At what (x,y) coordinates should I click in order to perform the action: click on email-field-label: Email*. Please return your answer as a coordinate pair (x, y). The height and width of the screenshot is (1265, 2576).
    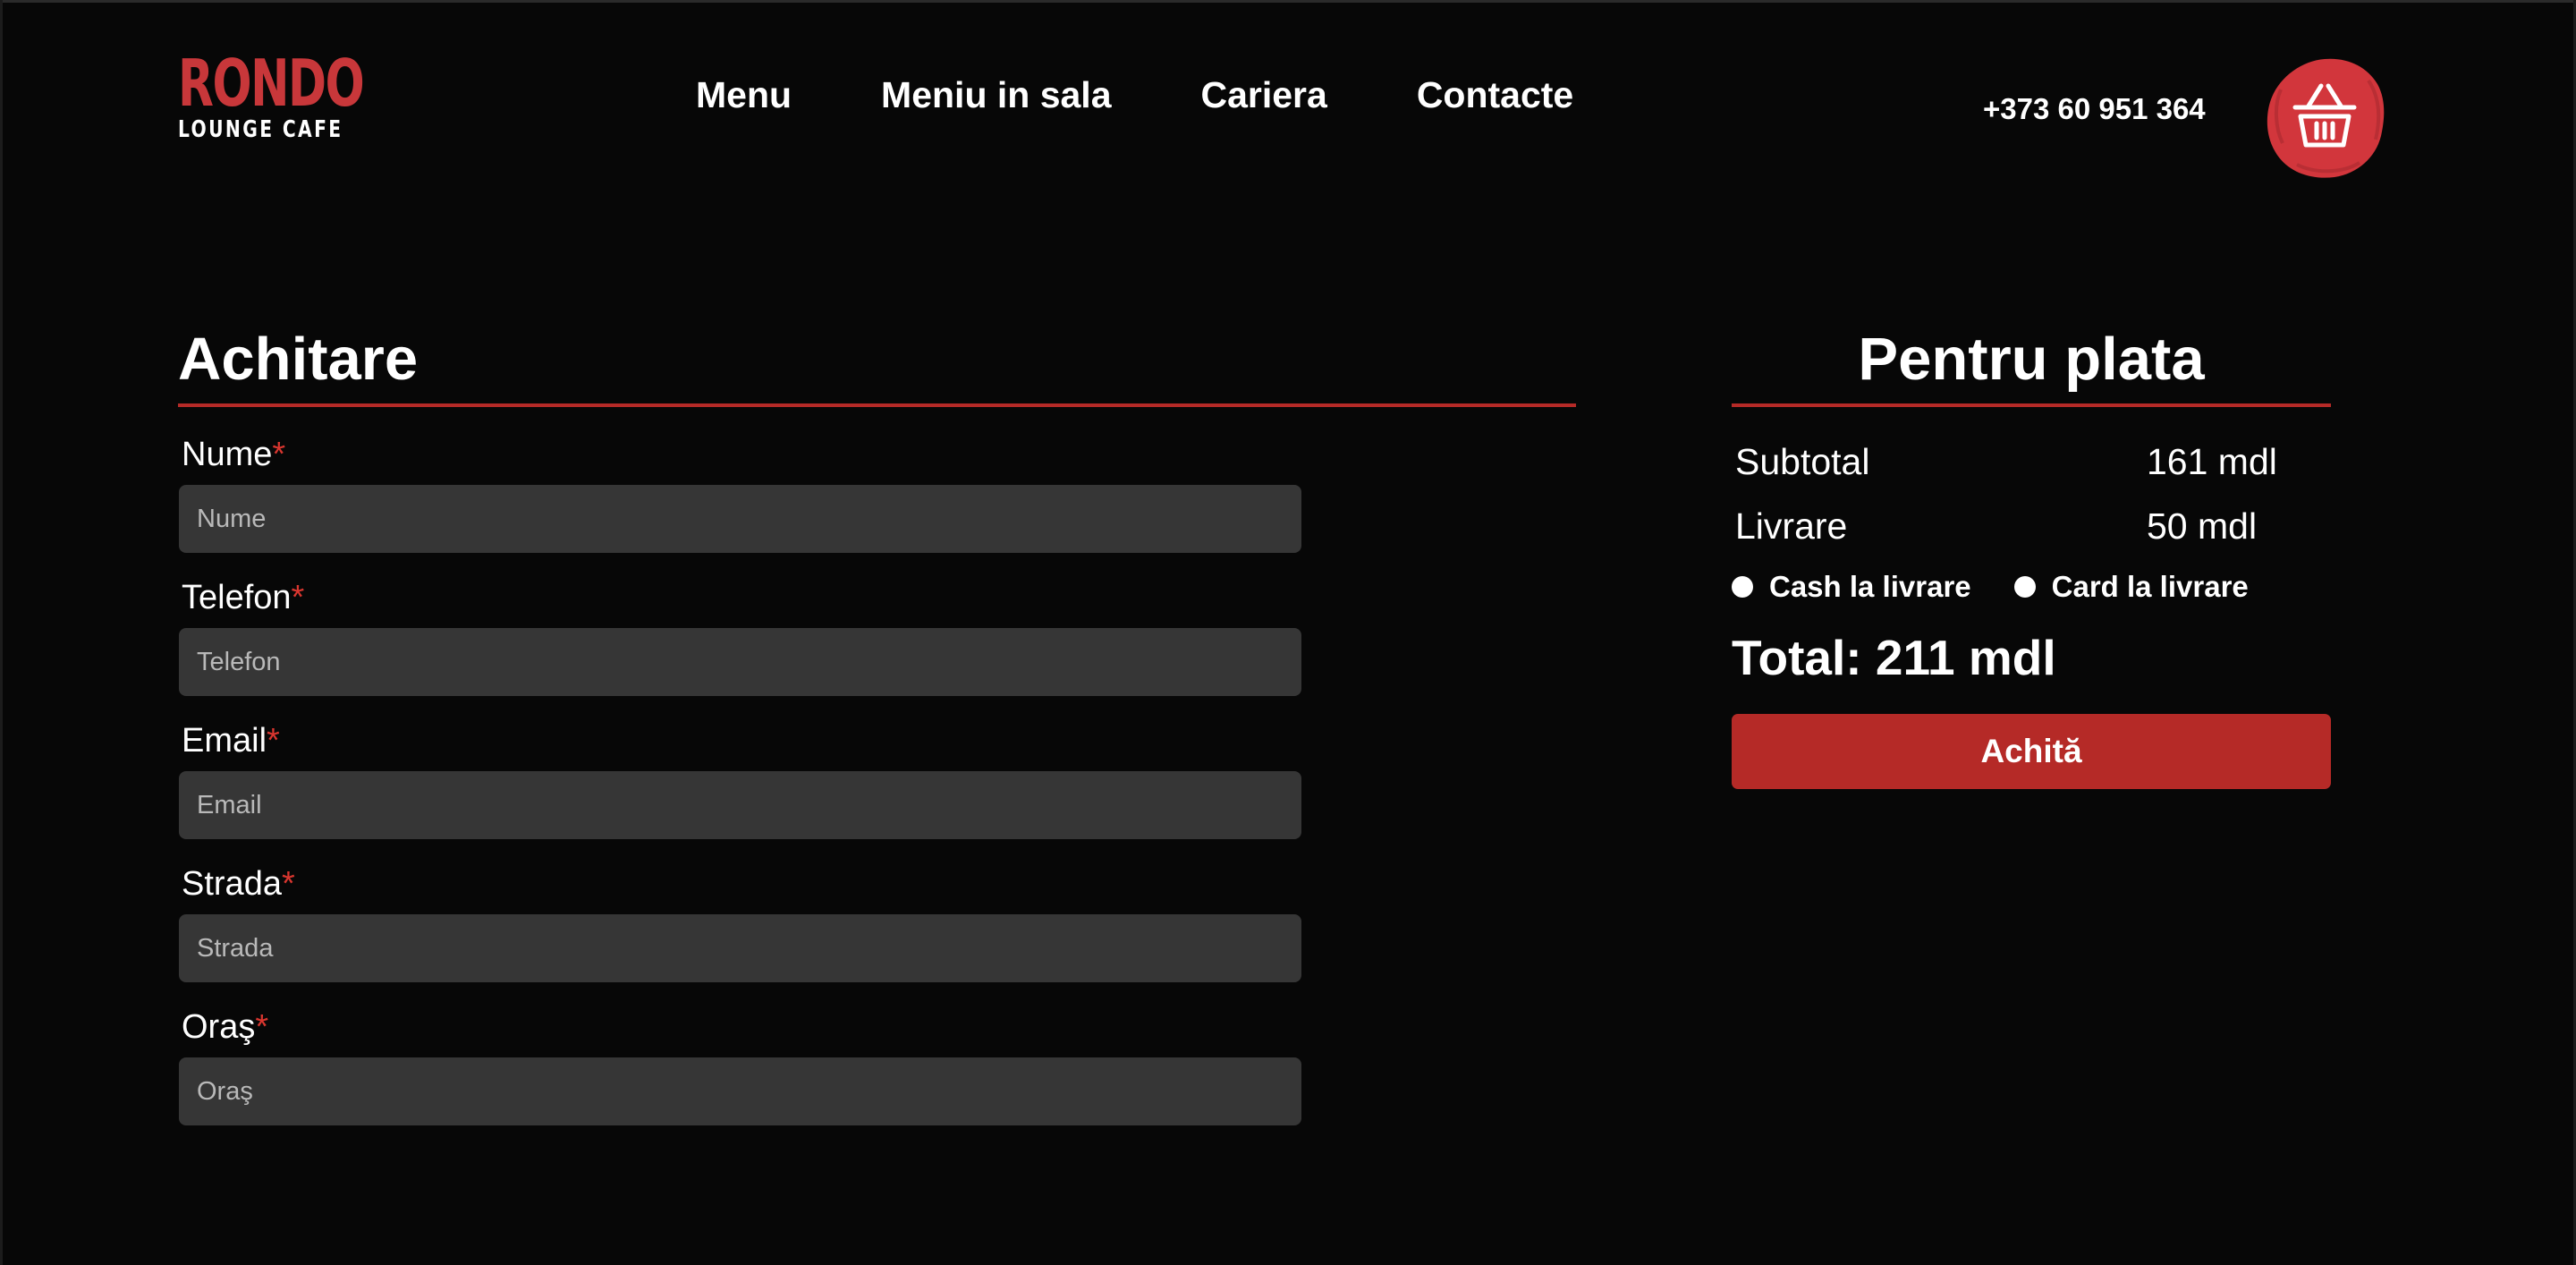
    Looking at the image, I should click on (231, 741).